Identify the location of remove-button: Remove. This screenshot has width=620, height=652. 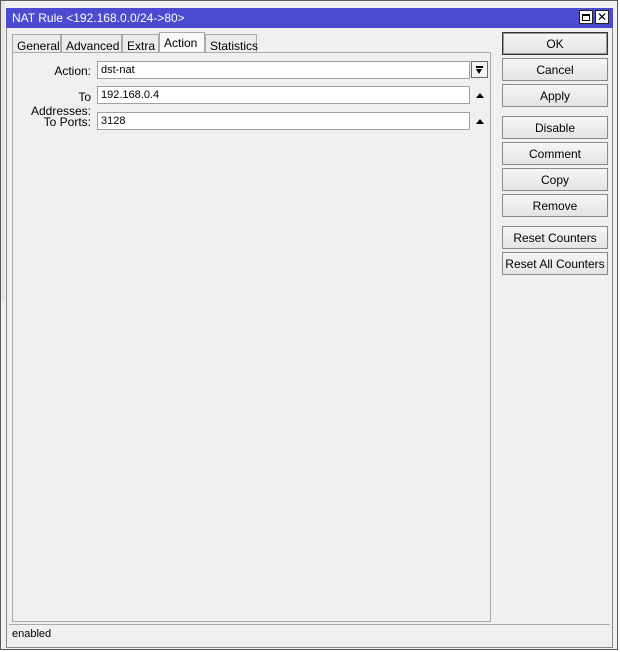
(555, 205).